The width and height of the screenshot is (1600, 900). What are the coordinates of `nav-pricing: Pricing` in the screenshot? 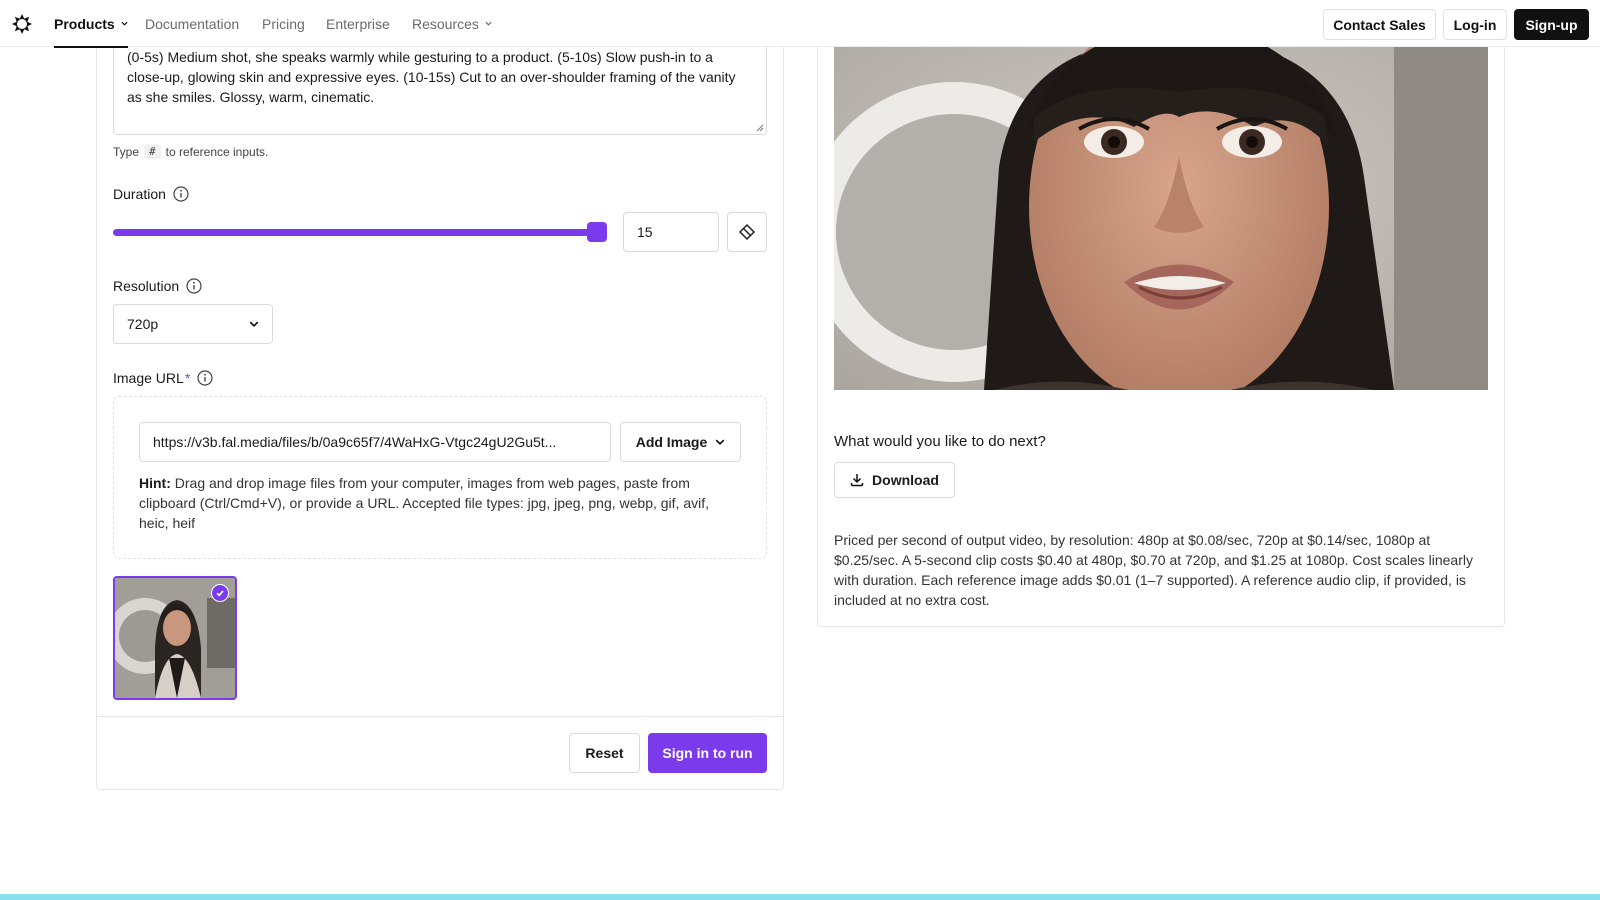 It's located at (283, 23).